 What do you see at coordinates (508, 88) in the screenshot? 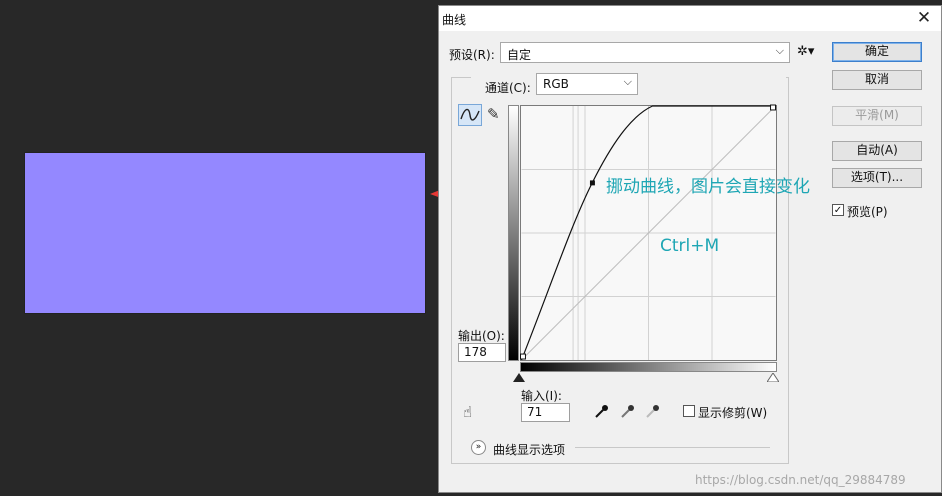
I see `channel-label: 通道(C):` at bounding box center [508, 88].